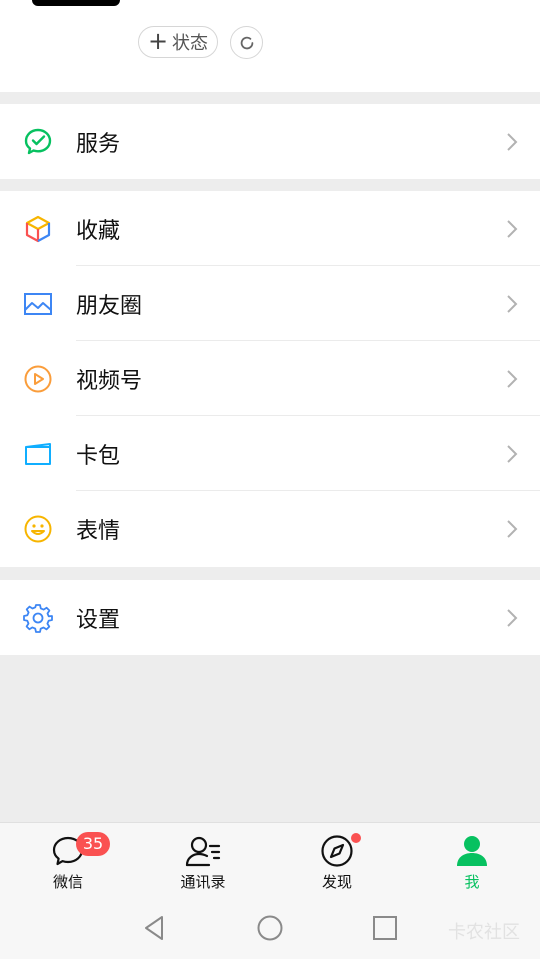  Describe the element at coordinates (270, 46) in the screenshot. I see `profile-header: + 状态` at that location.